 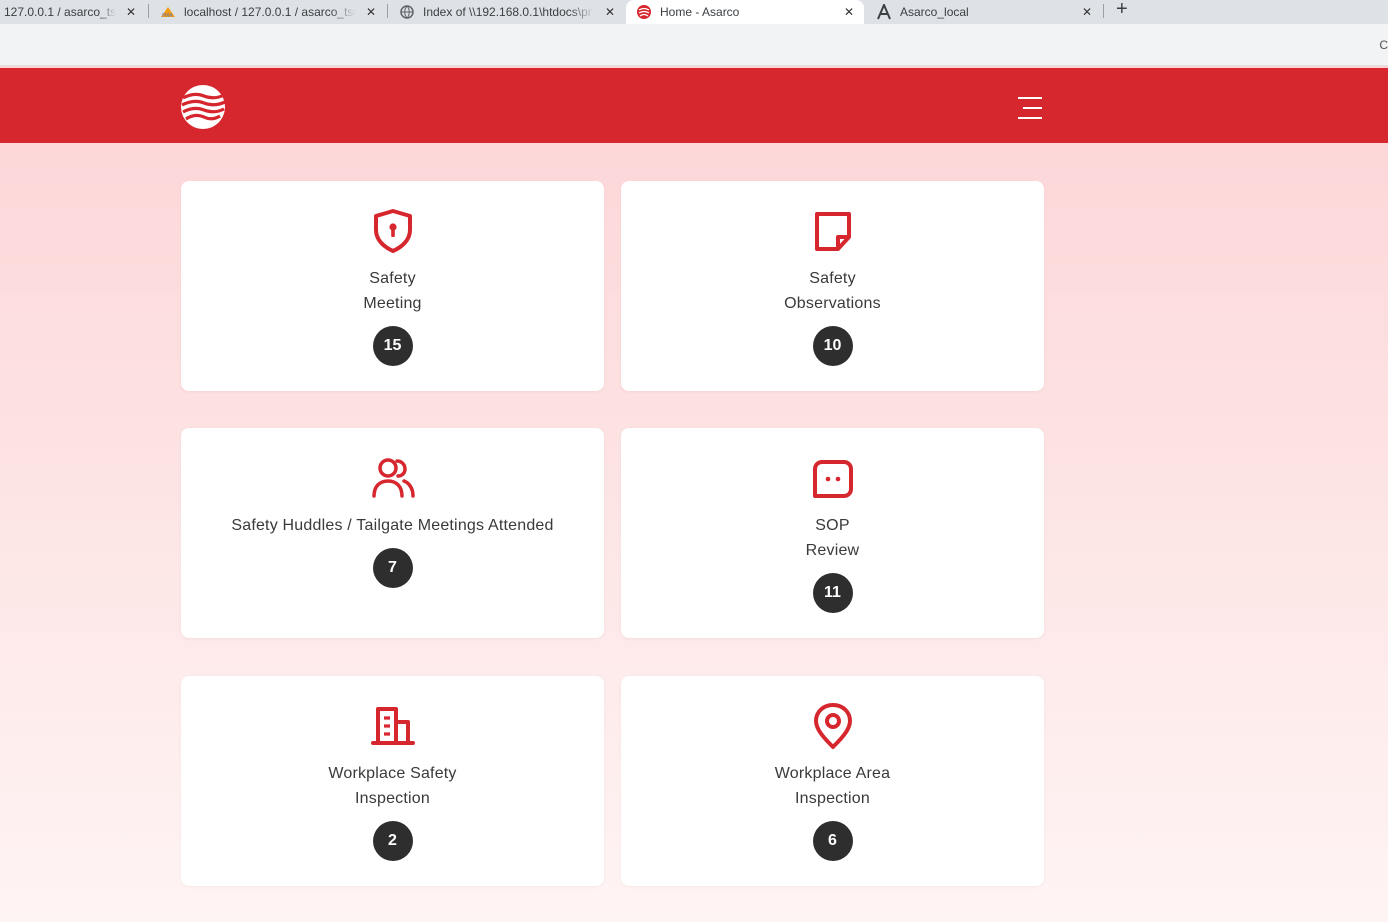 What do you see at coordinates (833, 231) in the screenshot?
I see `sticky-note-icon` at bounding box center [833, 231].